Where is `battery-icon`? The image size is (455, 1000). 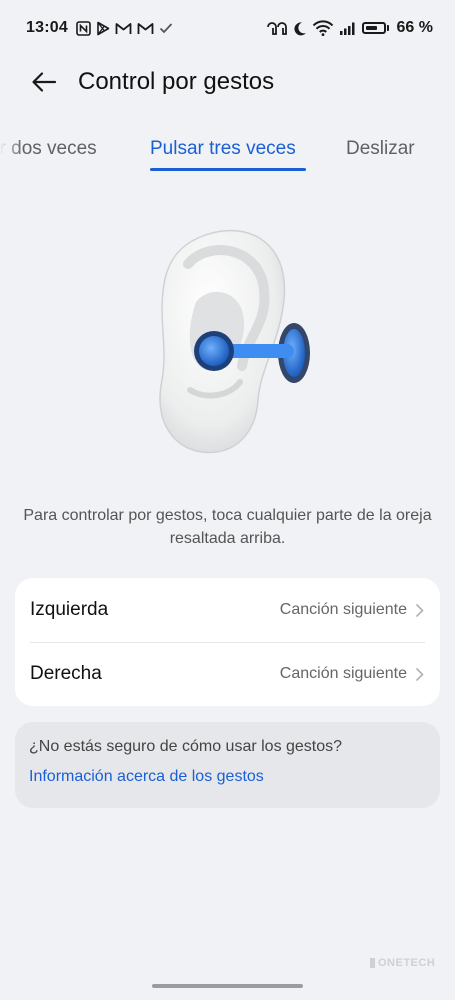 battery-icon is located at coordinates (375, 28).